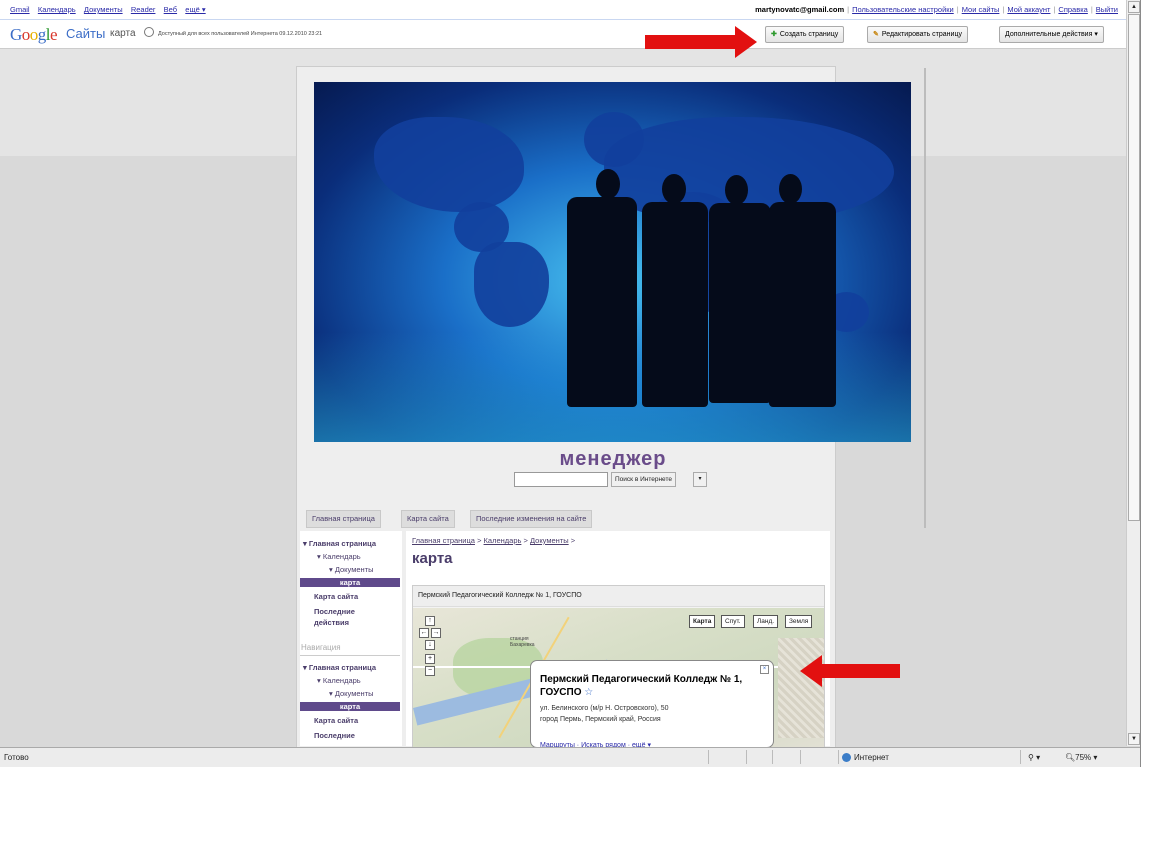  I want to click on map-type-terrain: Ланд., so click(766, 621).